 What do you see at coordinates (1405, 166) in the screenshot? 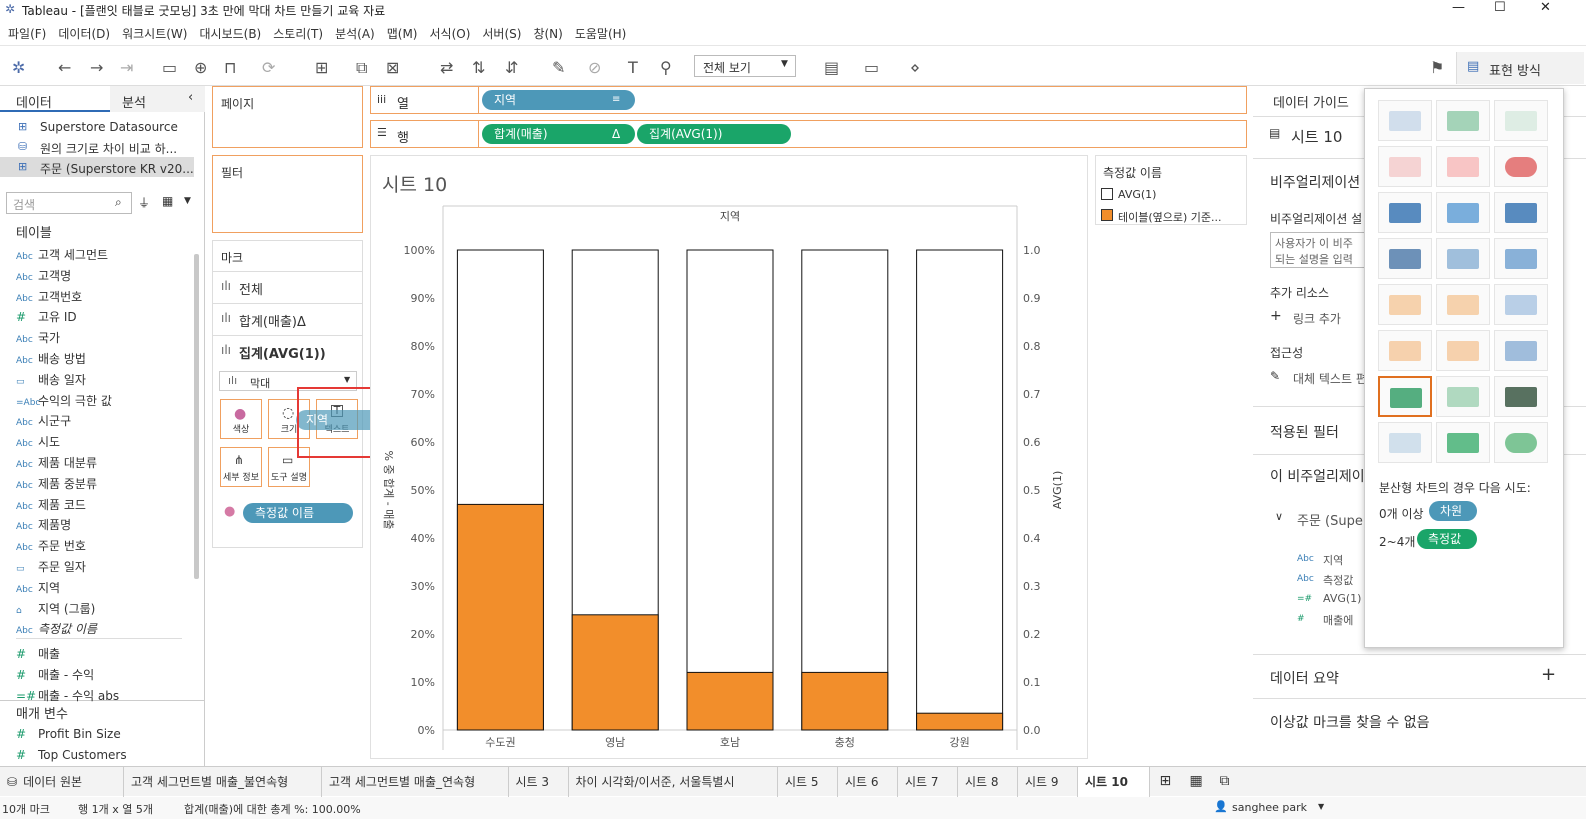
I see `chart-type-symbol-map` at bounding box center [1405, 166].